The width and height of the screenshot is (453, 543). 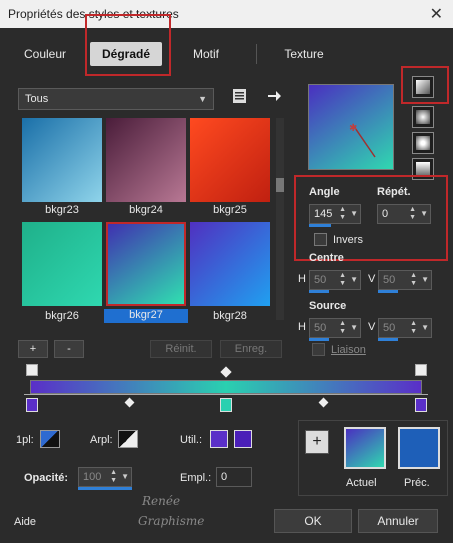 What do you see at coordinates (318, 349) in the screenshot?
I see `link-checkbox` at bounding box center [318, 349].